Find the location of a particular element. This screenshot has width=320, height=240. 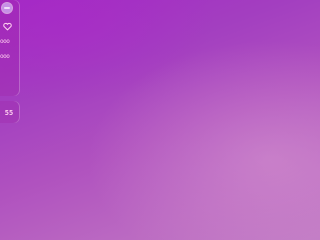

widget-badge: 55 is located at coordinates (9, 113).